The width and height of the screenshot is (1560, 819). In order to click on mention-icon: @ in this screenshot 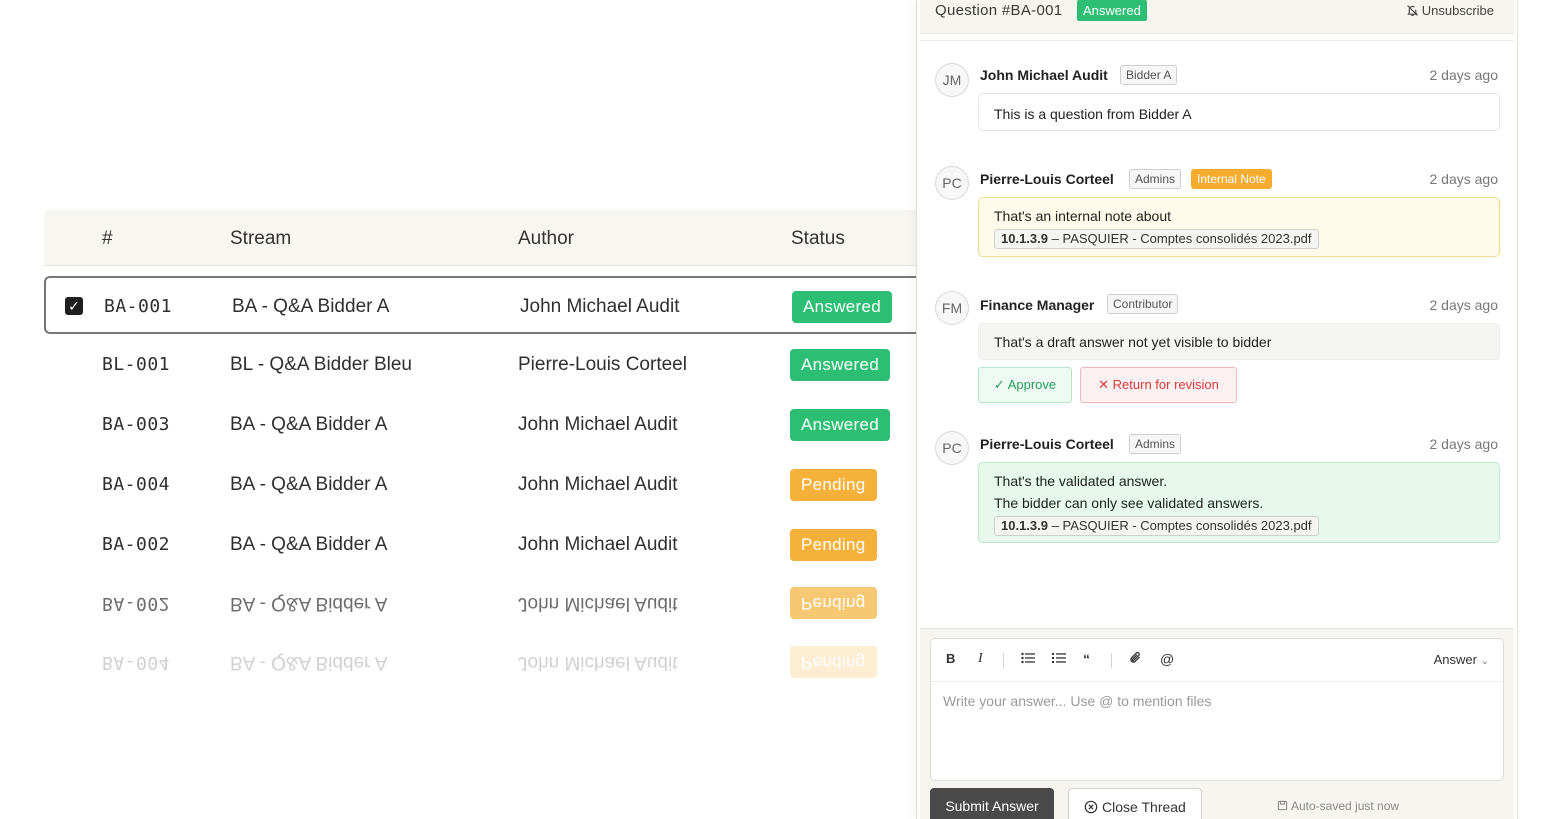, I will do `click(1167, 659)`.